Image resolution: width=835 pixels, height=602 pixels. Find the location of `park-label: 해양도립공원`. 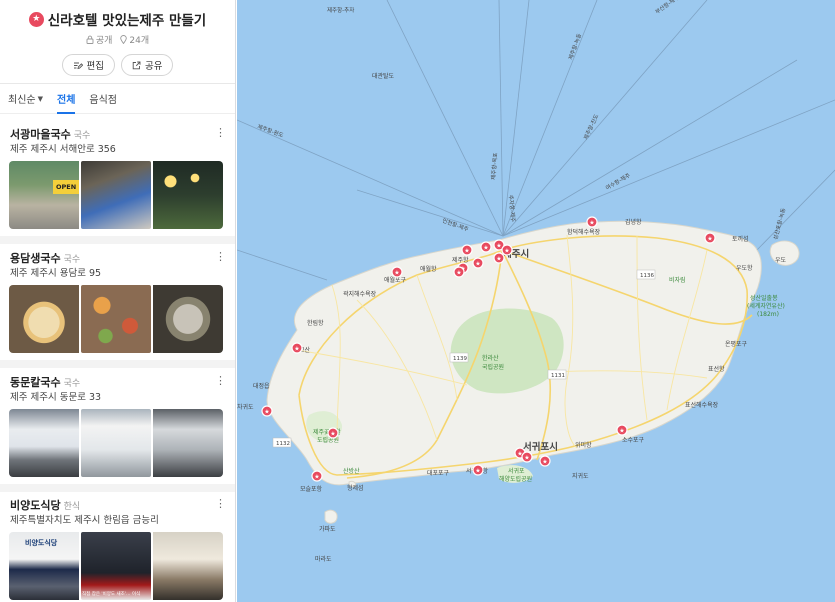

park-label: 해양도립공원 is located at coordinates (515, 479).